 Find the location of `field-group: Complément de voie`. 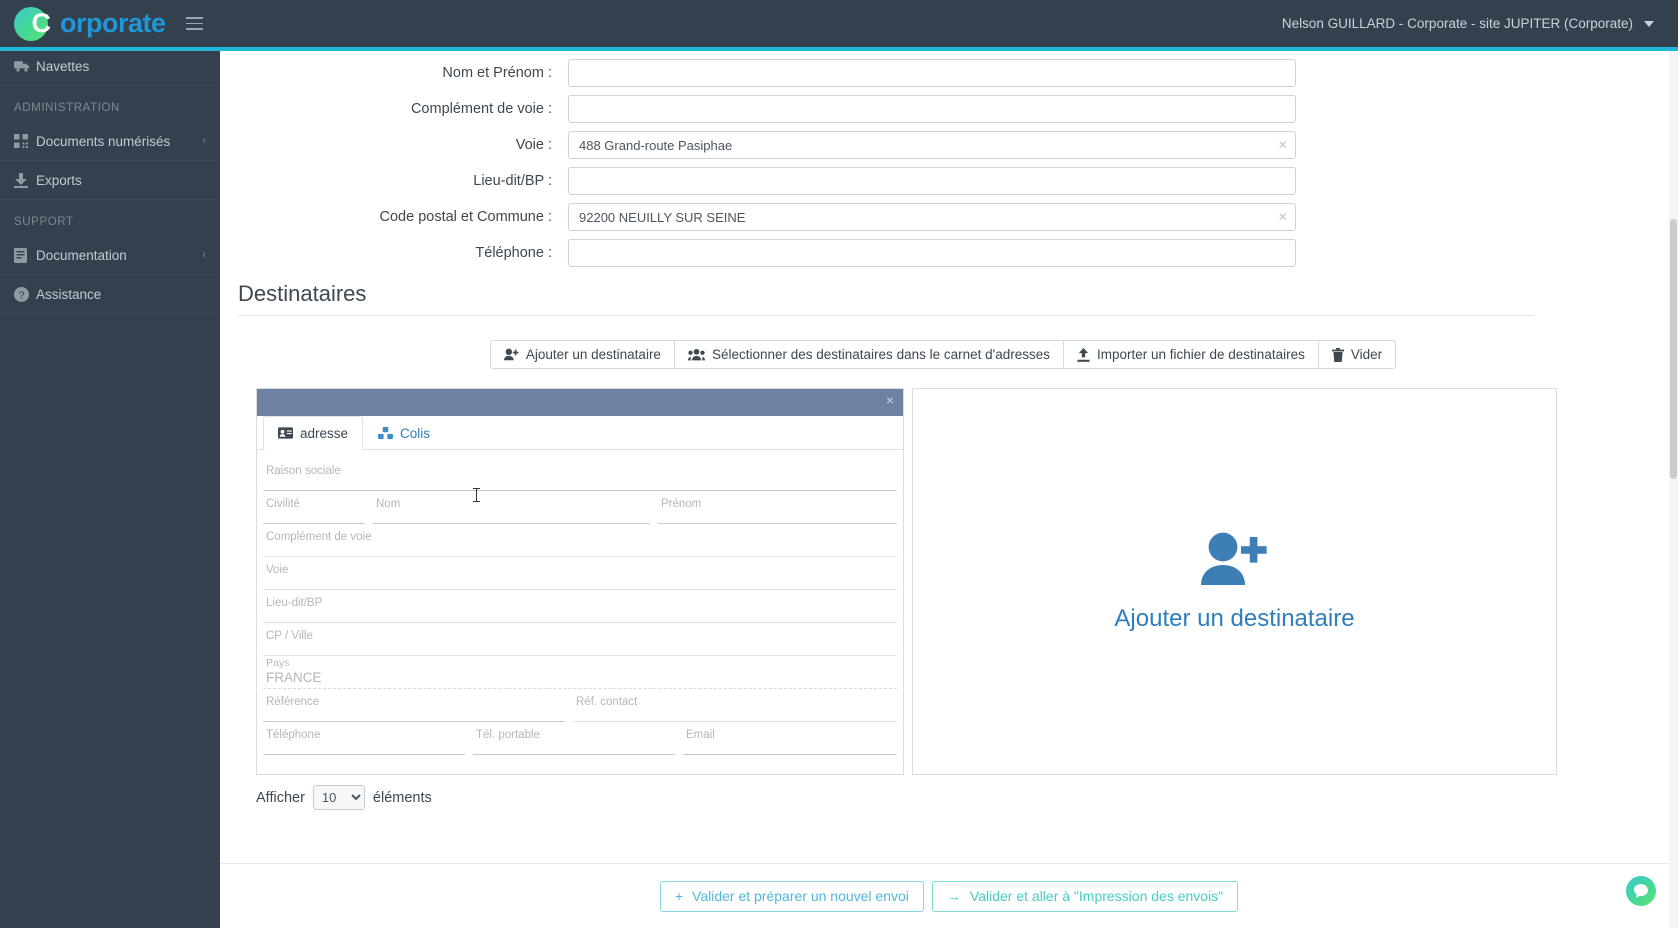

field-group: Complément de voie is located at coordinates (580, 540).